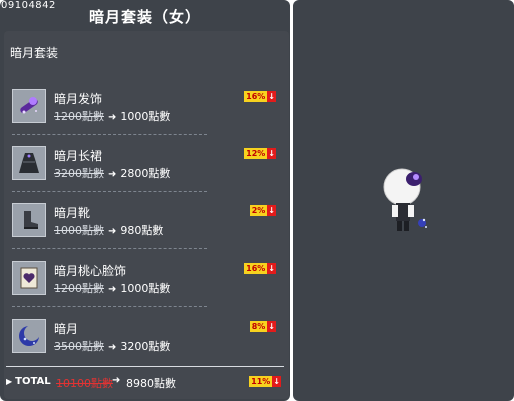 This screenshot has height=401, width=514. I want to click on list-item: 暗月长裙 3200點數 ➜ 2800點數 12% ↓, so click(147, 165).